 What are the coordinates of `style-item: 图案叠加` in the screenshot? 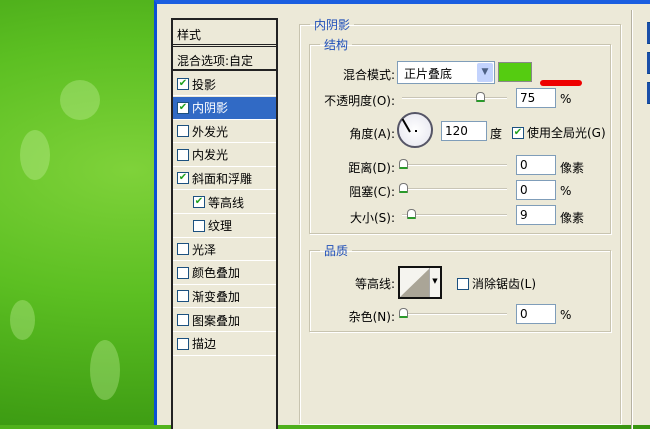 It's located at (224, 320).